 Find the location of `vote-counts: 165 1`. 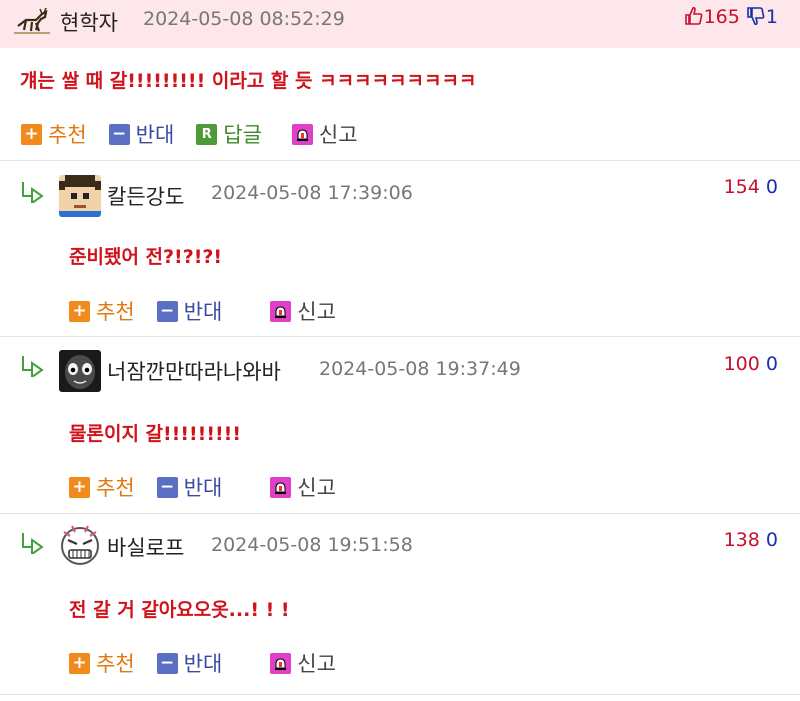

vote-counts: 165 1 is located at coordinates (731, 18).